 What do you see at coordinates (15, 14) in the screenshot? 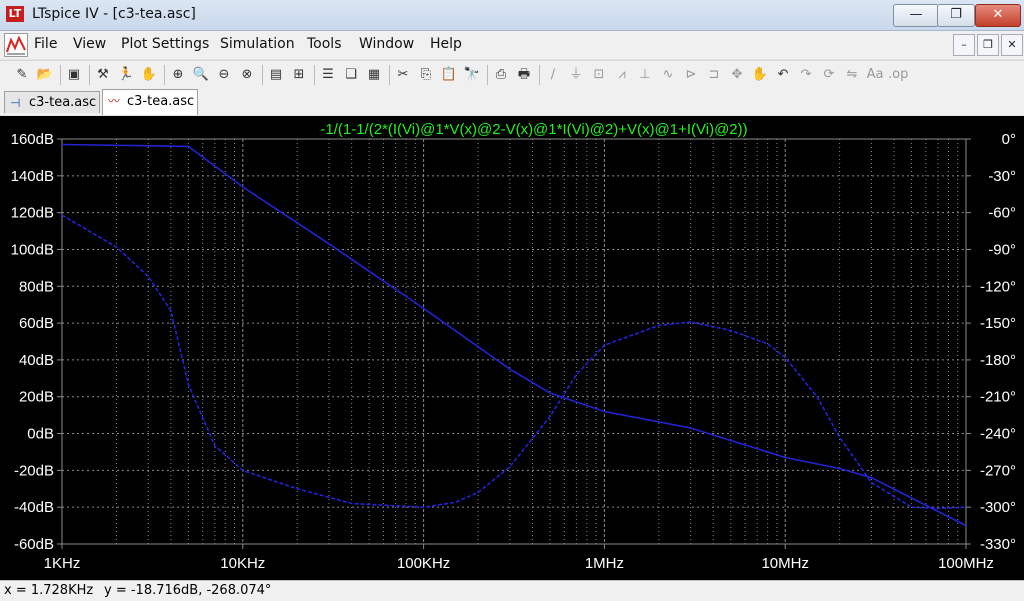
I see `ltspice-logo-icon: LT` at bounding box center [15, 14].